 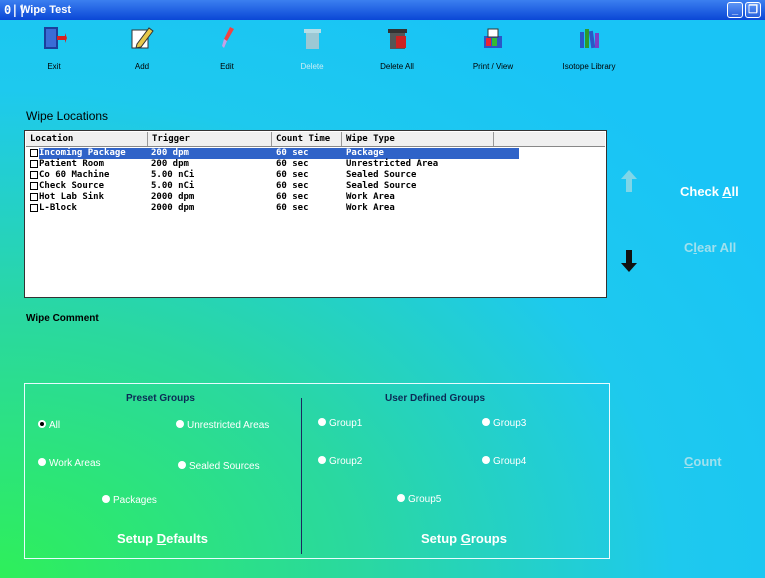 I want to click on radio-work-areas: Work Areas, so click(x=69, y=464).